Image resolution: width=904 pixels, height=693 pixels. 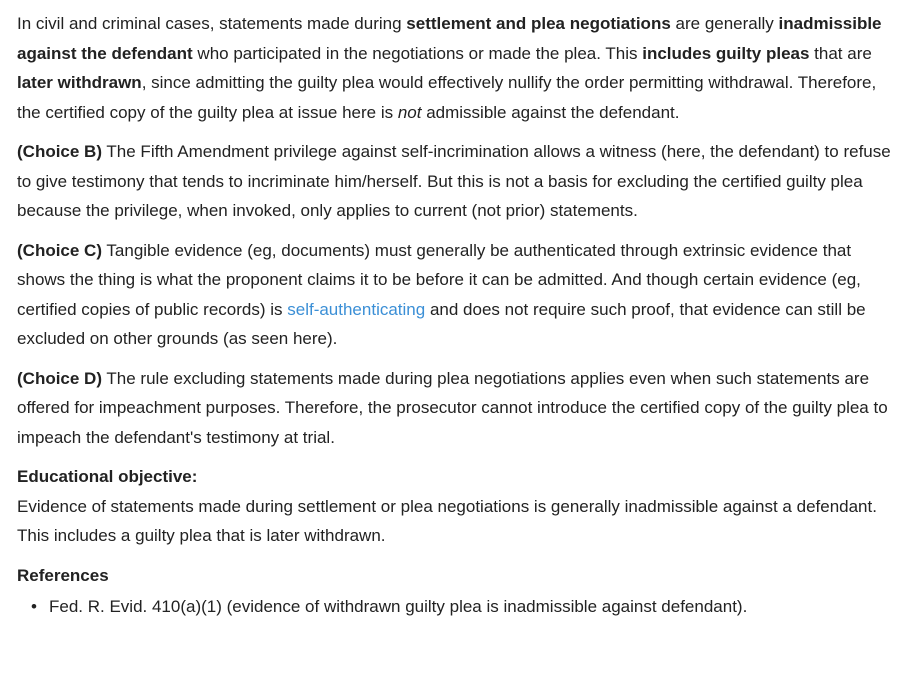 I want to click on self-authenticating-link: self-authenticating, so click(x=356, y=309).